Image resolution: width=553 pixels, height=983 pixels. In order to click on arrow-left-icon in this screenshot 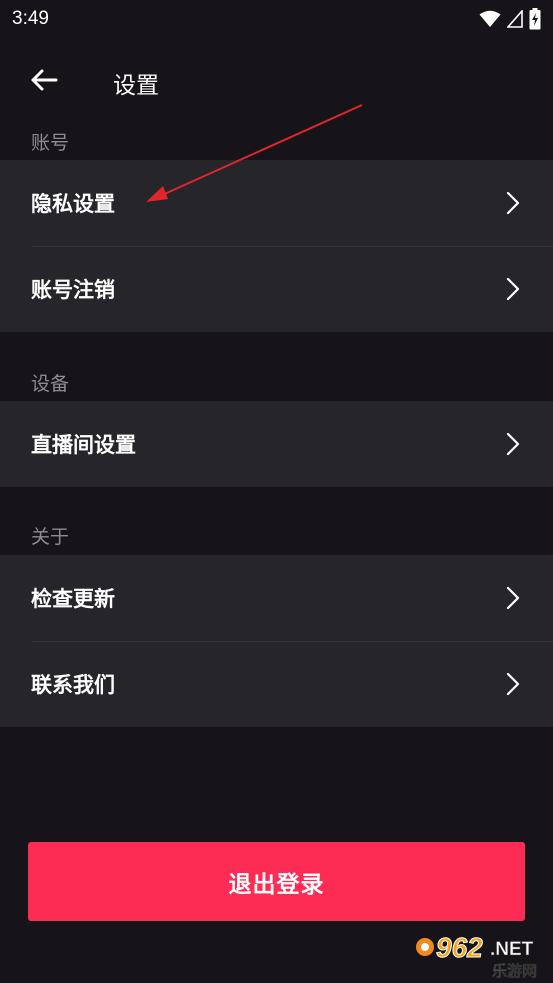, I will do `click(44, 80)`.